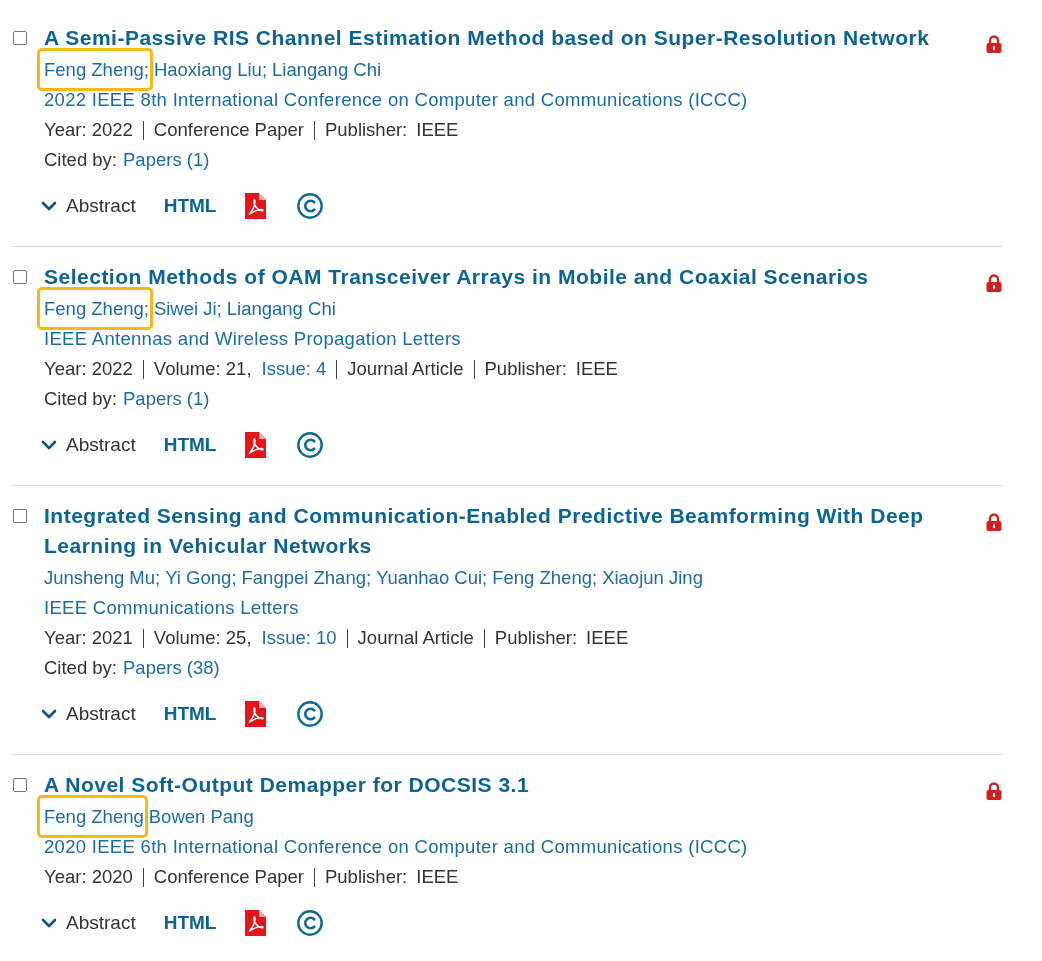 This screenshot has width=1042, height=961. Describe the element at coordinates (171, 607) in the screenshot. I see `venue-link: IEEE Communications Letters` at that location.